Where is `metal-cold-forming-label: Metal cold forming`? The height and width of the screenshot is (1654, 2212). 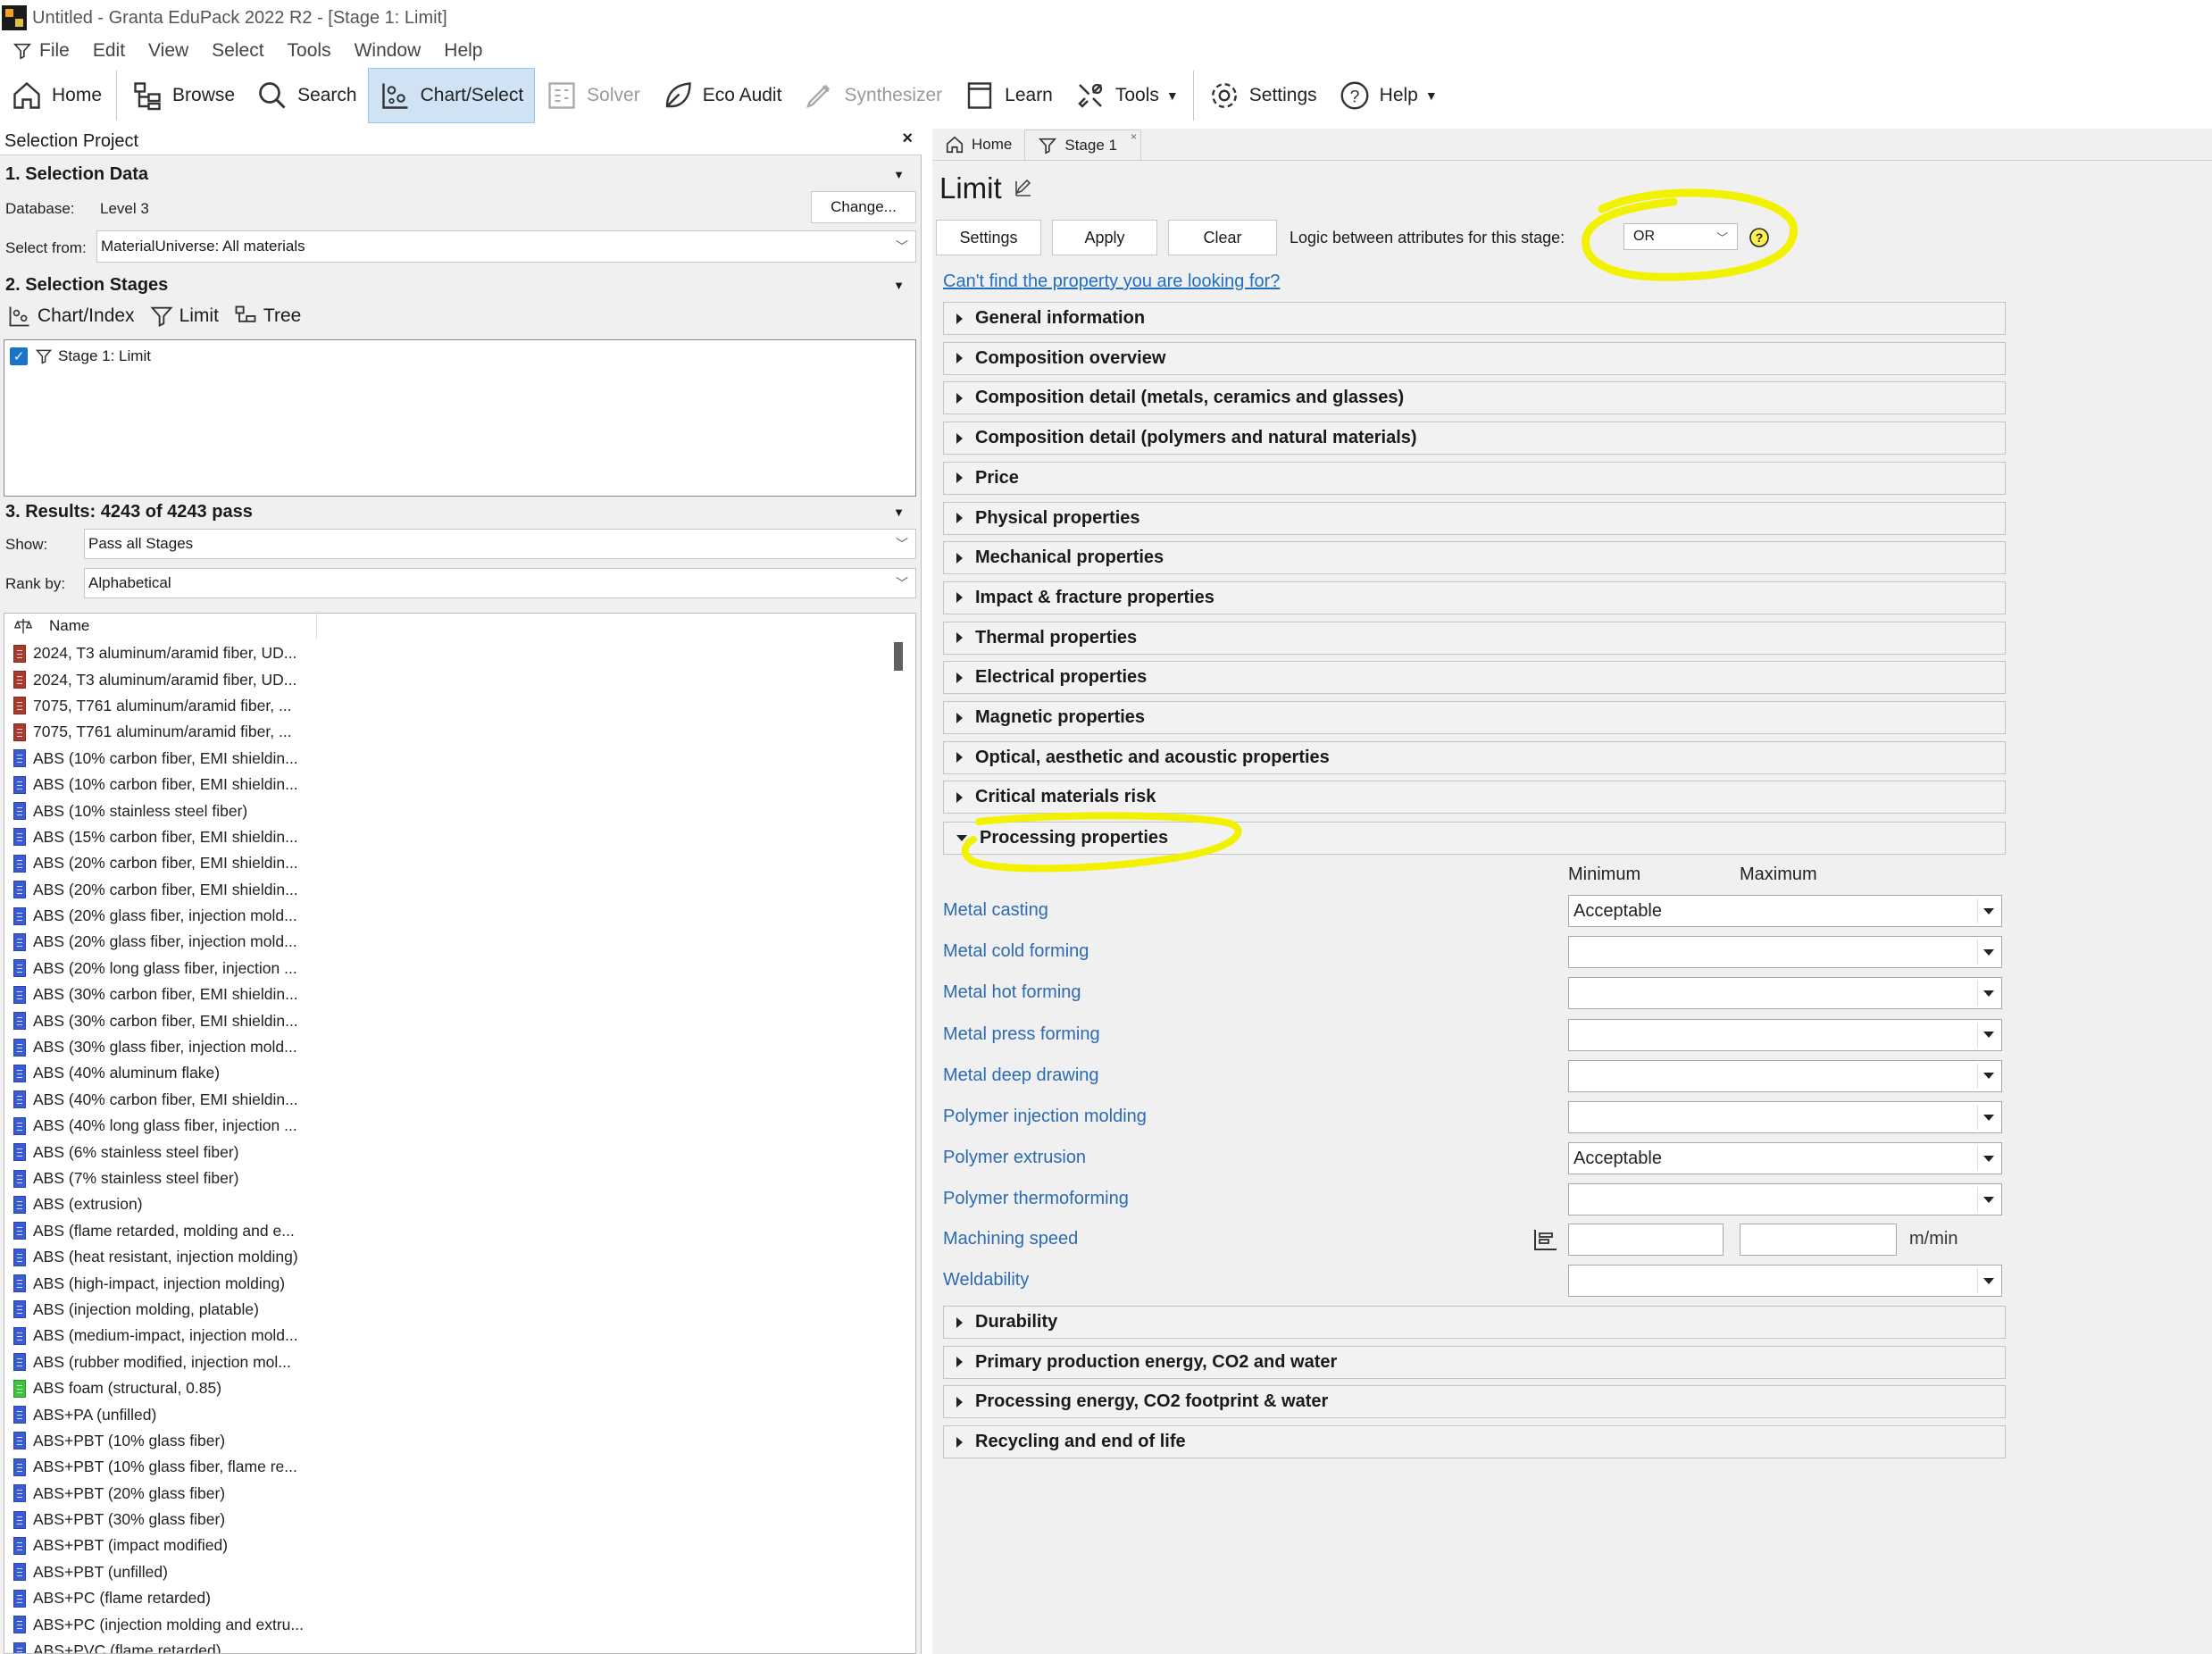
metal-cold-forming-label: Metal cold forming is located at coordinates (1016, 951).